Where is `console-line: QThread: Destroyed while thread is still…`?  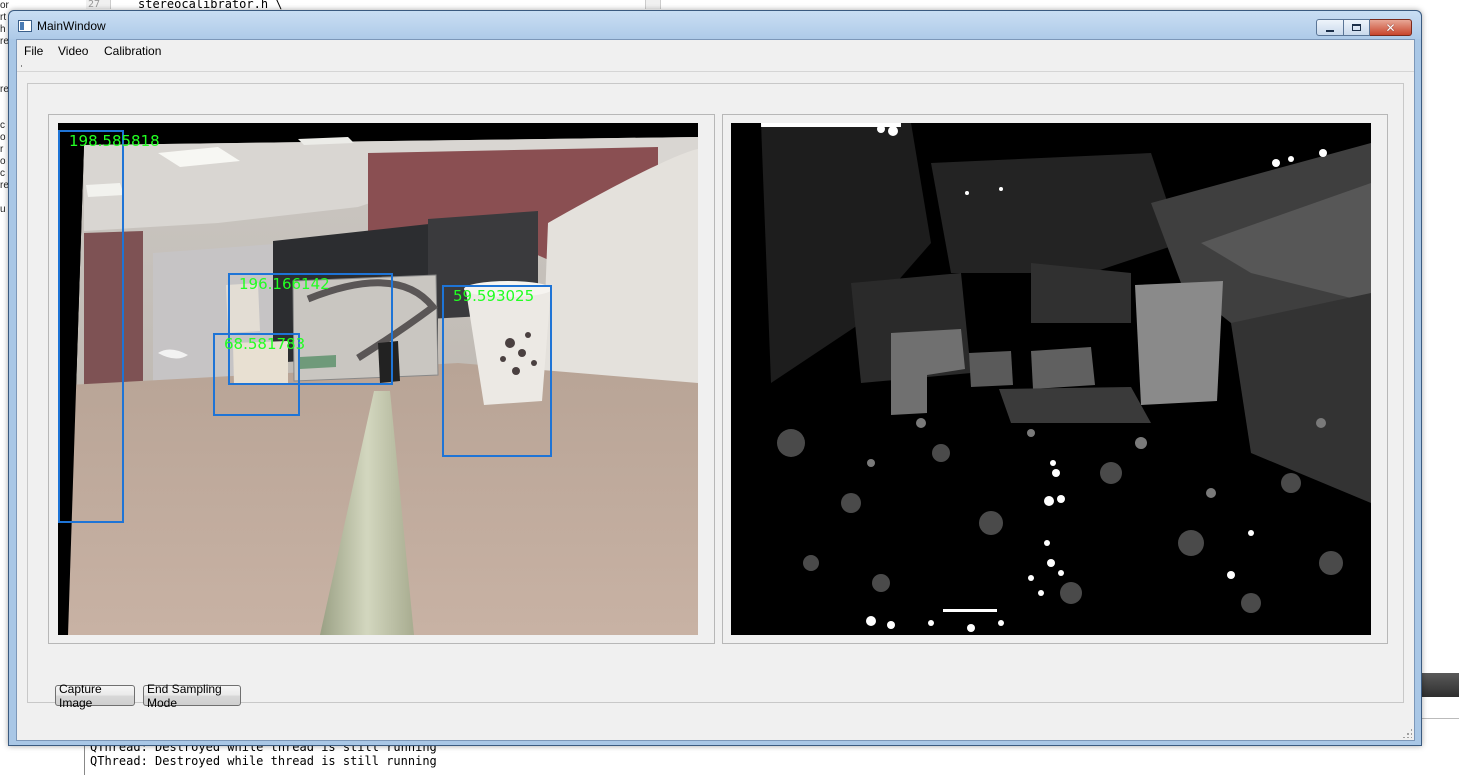
console-line: QThread: Destroyed while thread is still… is located at coordinates (263, 761).